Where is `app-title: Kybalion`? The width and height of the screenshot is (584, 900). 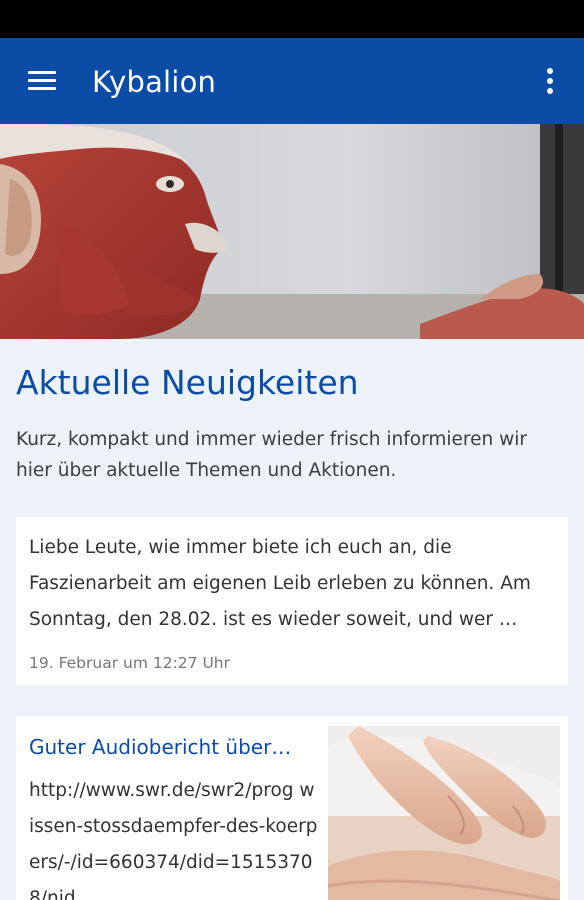 app-title: Kybalion is located at coordinates (154, 82).